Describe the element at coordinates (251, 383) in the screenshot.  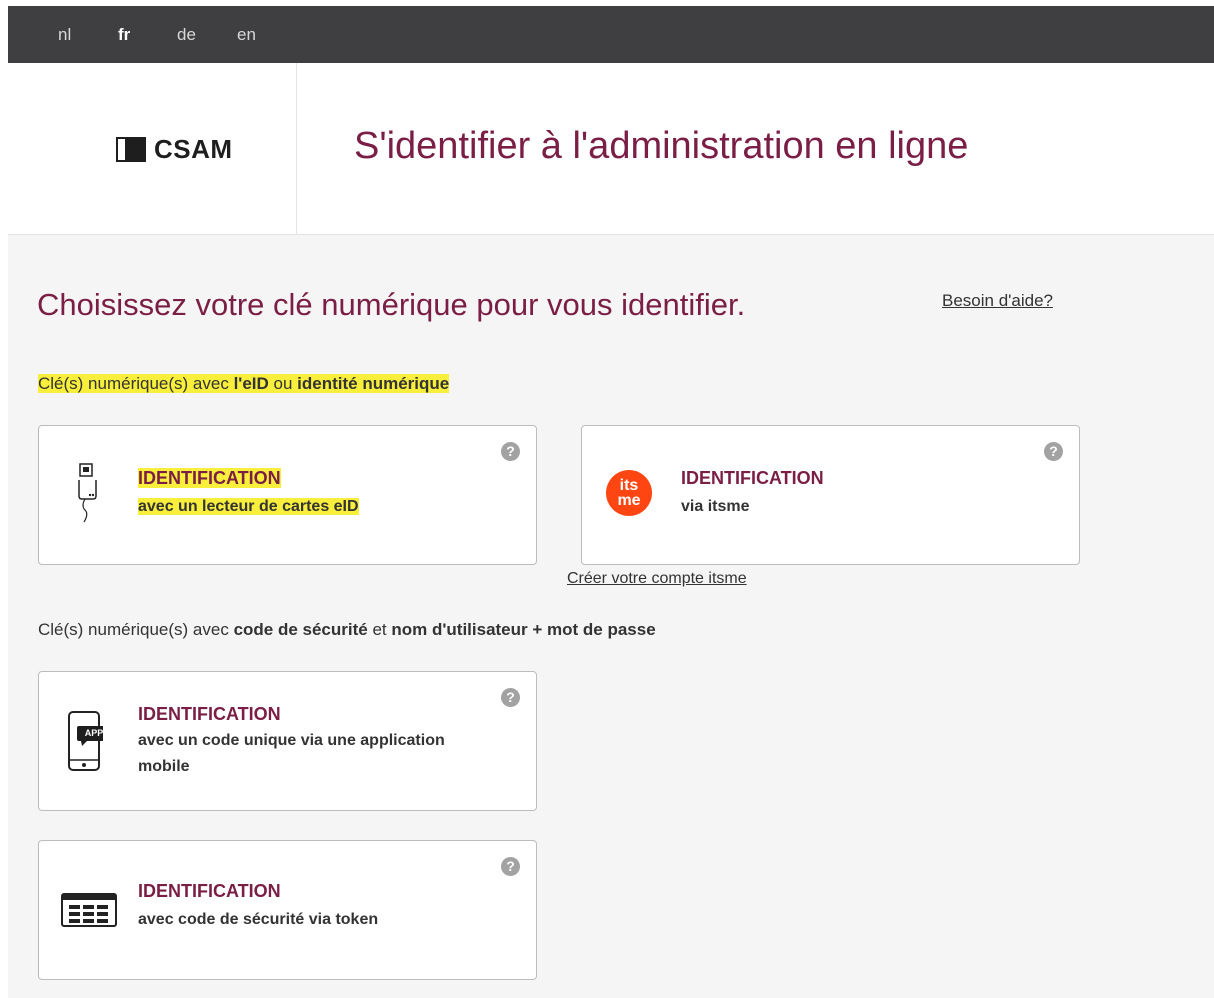
I see `section1-bold1: l'eID` at that location.